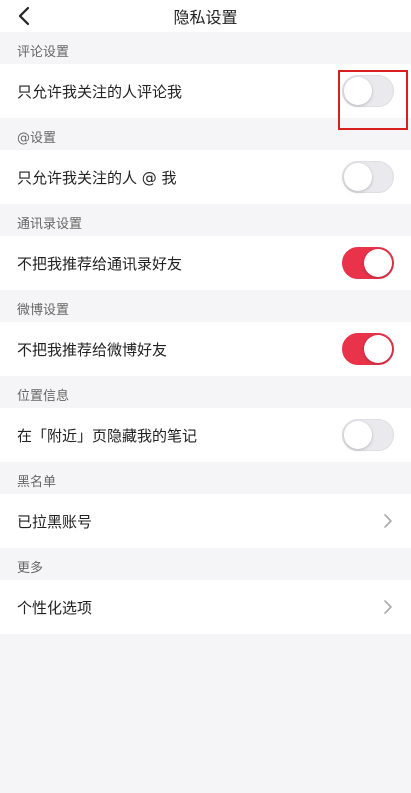  I want to click on section-header-blacklist: 黑名单, so click(37, 482).